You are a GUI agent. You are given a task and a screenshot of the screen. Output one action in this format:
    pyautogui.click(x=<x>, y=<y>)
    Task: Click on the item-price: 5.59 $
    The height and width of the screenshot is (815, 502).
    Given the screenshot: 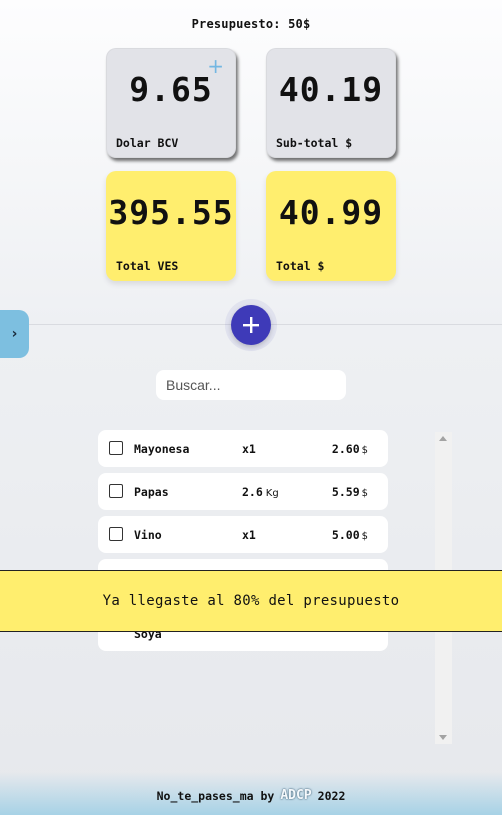 What is the action you would take?
    pyautogui.click(x=349, y=492)
    